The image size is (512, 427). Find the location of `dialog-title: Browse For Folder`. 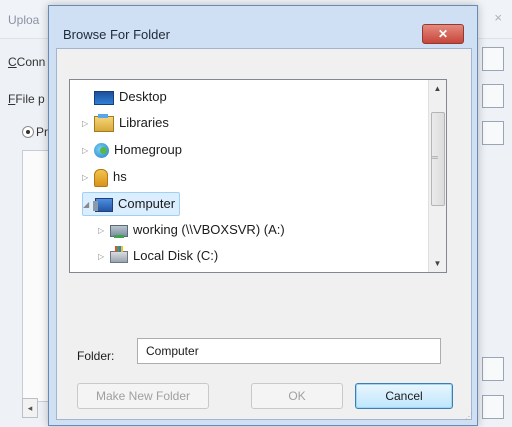

dialog-title: Browse For Folder is located at coordinates (116, 34).